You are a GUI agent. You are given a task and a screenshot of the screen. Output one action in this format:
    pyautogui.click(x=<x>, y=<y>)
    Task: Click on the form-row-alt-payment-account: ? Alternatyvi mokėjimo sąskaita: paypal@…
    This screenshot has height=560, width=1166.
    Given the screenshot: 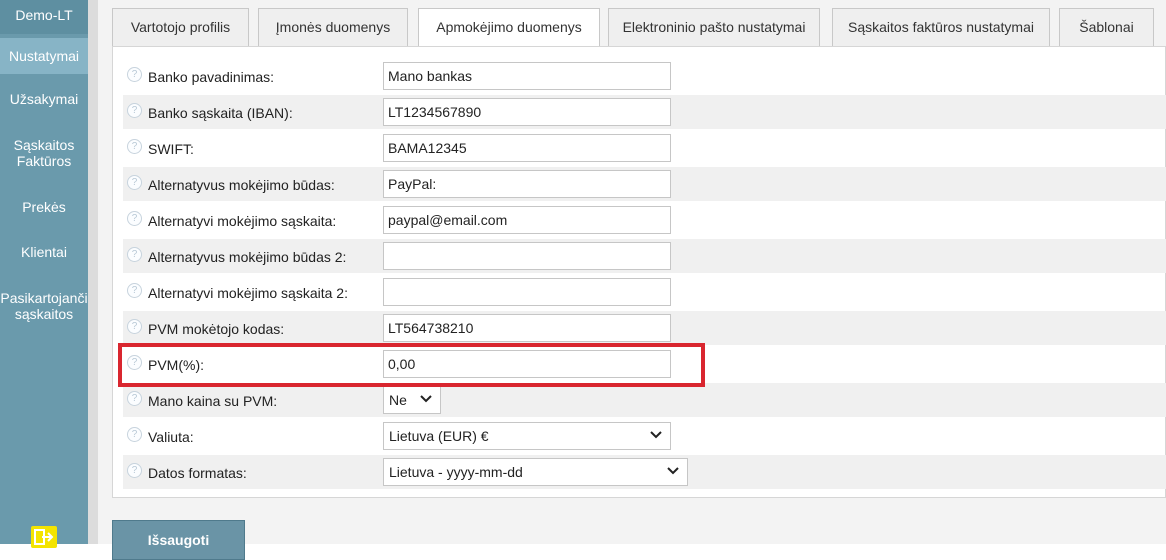 What is the action you would take?
    pyautogui.click(x=644, y=220)
    